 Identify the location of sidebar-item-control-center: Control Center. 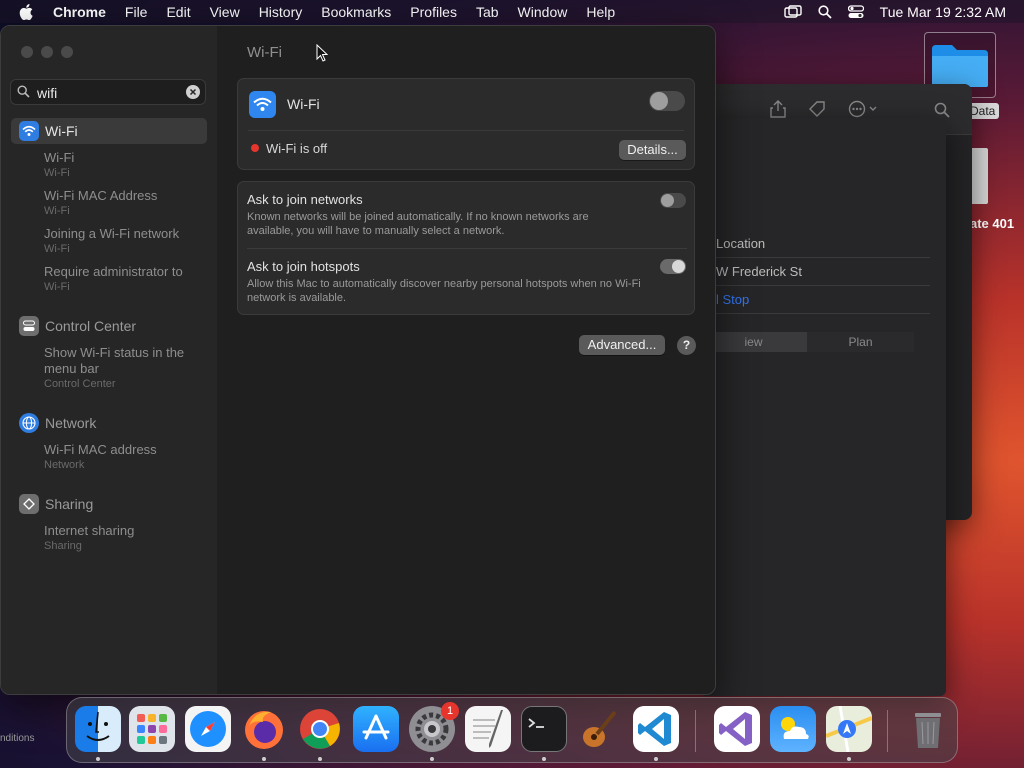
(109, 326).